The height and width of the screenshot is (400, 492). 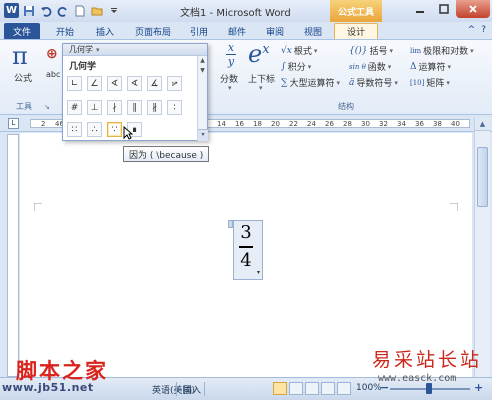 I want to click on tab-view: 视图, so click(x=313, y=31).